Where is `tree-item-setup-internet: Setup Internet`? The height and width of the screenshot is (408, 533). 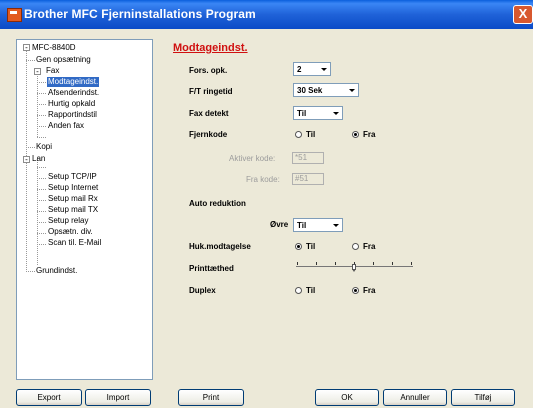
tree-item-setup-internet: Setup Internet is located at coordinates (73, 188).